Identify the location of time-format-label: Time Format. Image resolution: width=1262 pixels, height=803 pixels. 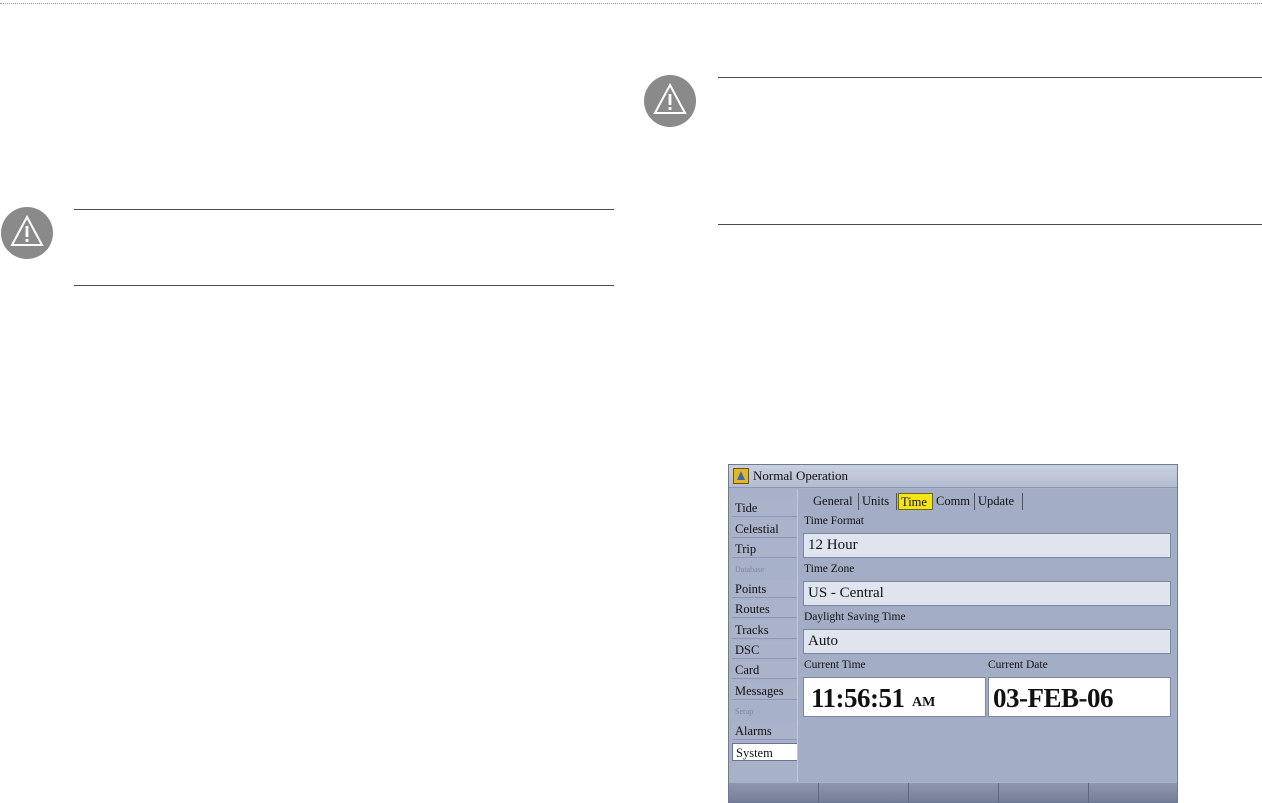
(834, 521).